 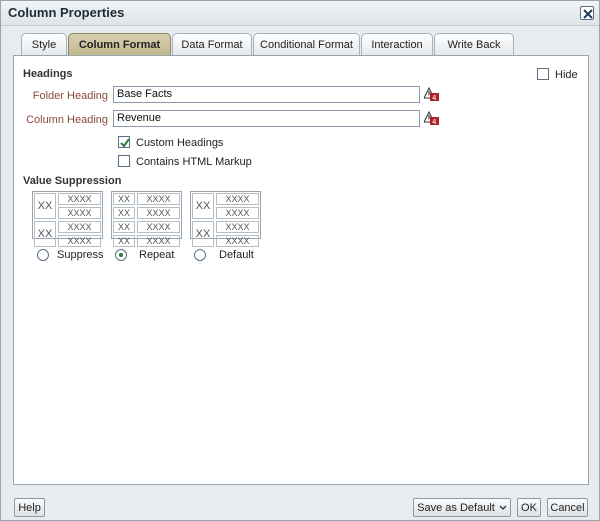 I want to click on repeat-example-grid: XX XXXX XX XXXX XX XXXX XX XXXX, so click(x=146, y=219).